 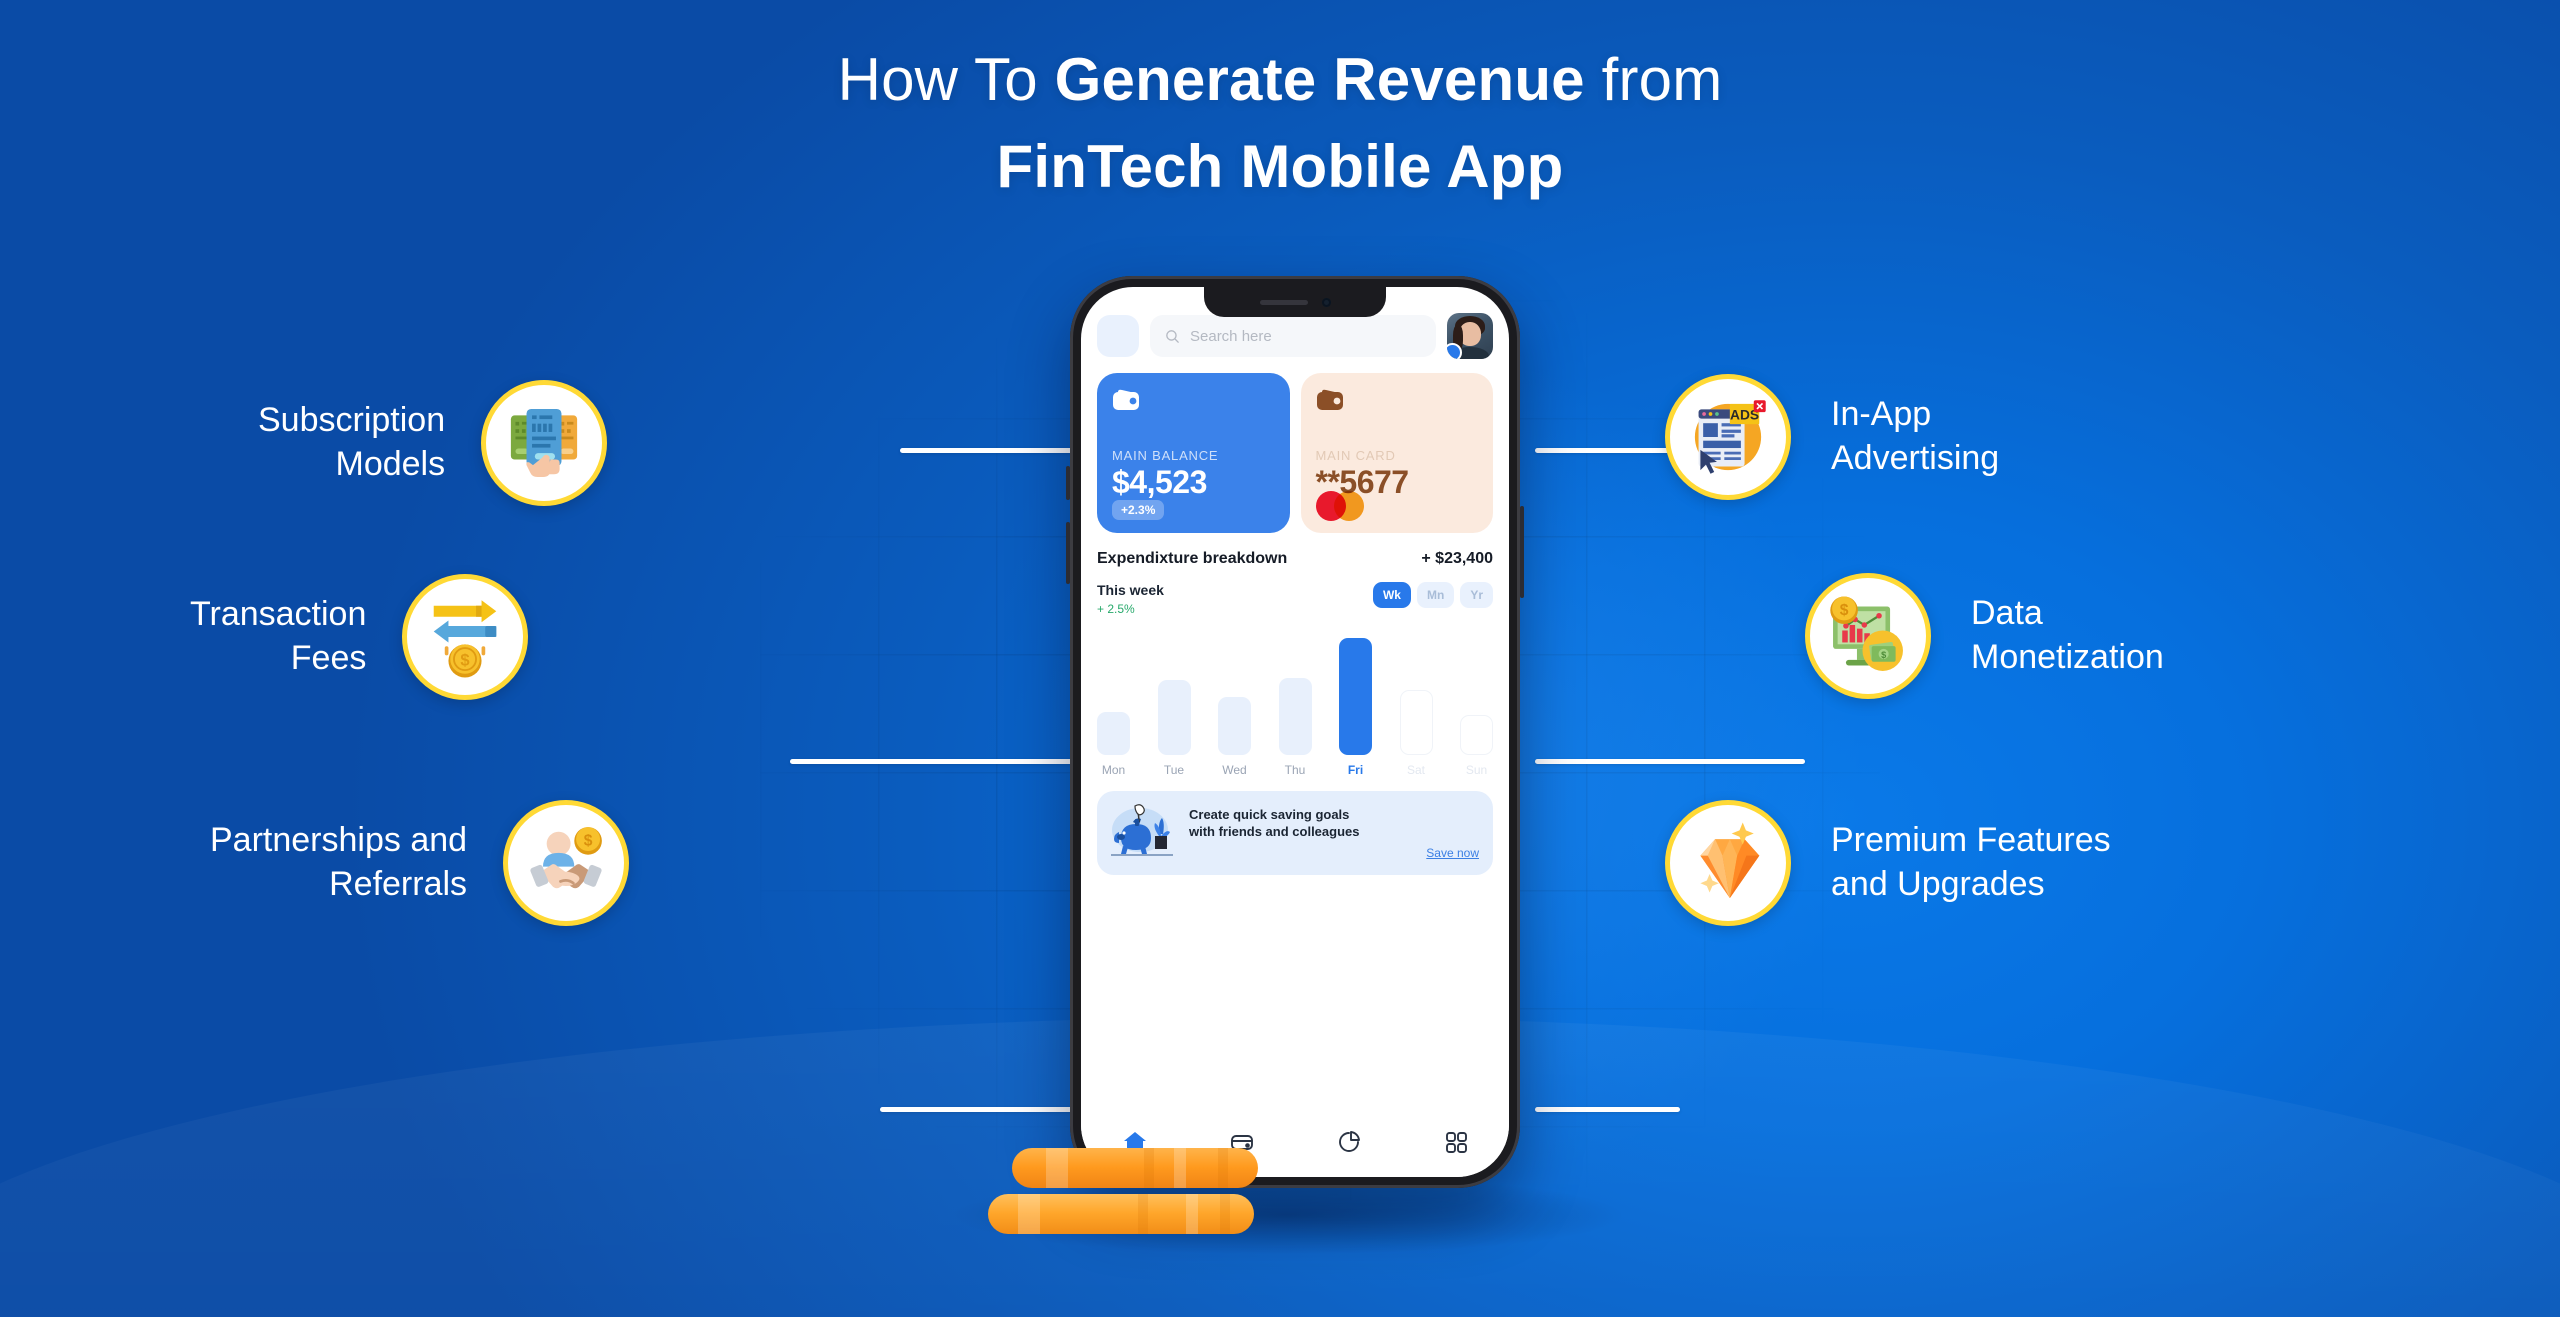 I want to click on menu-square-icon, so click(x=1118, y=336).